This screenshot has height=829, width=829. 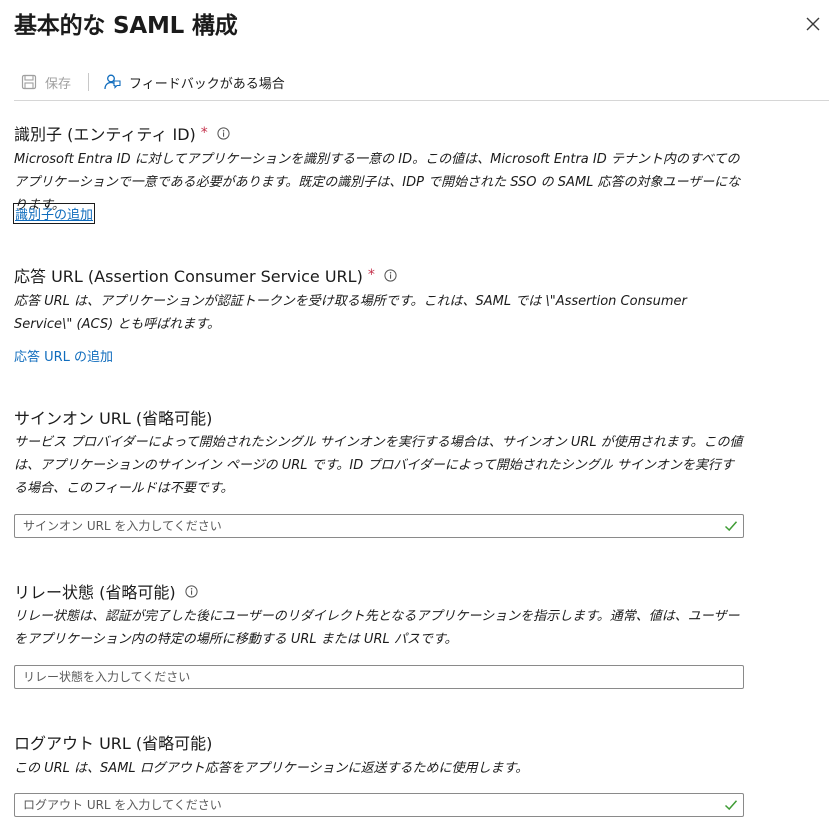 I want to click on sign-on-url-label-row: サインオン URL (省略可能), so click(x=113, y=417).